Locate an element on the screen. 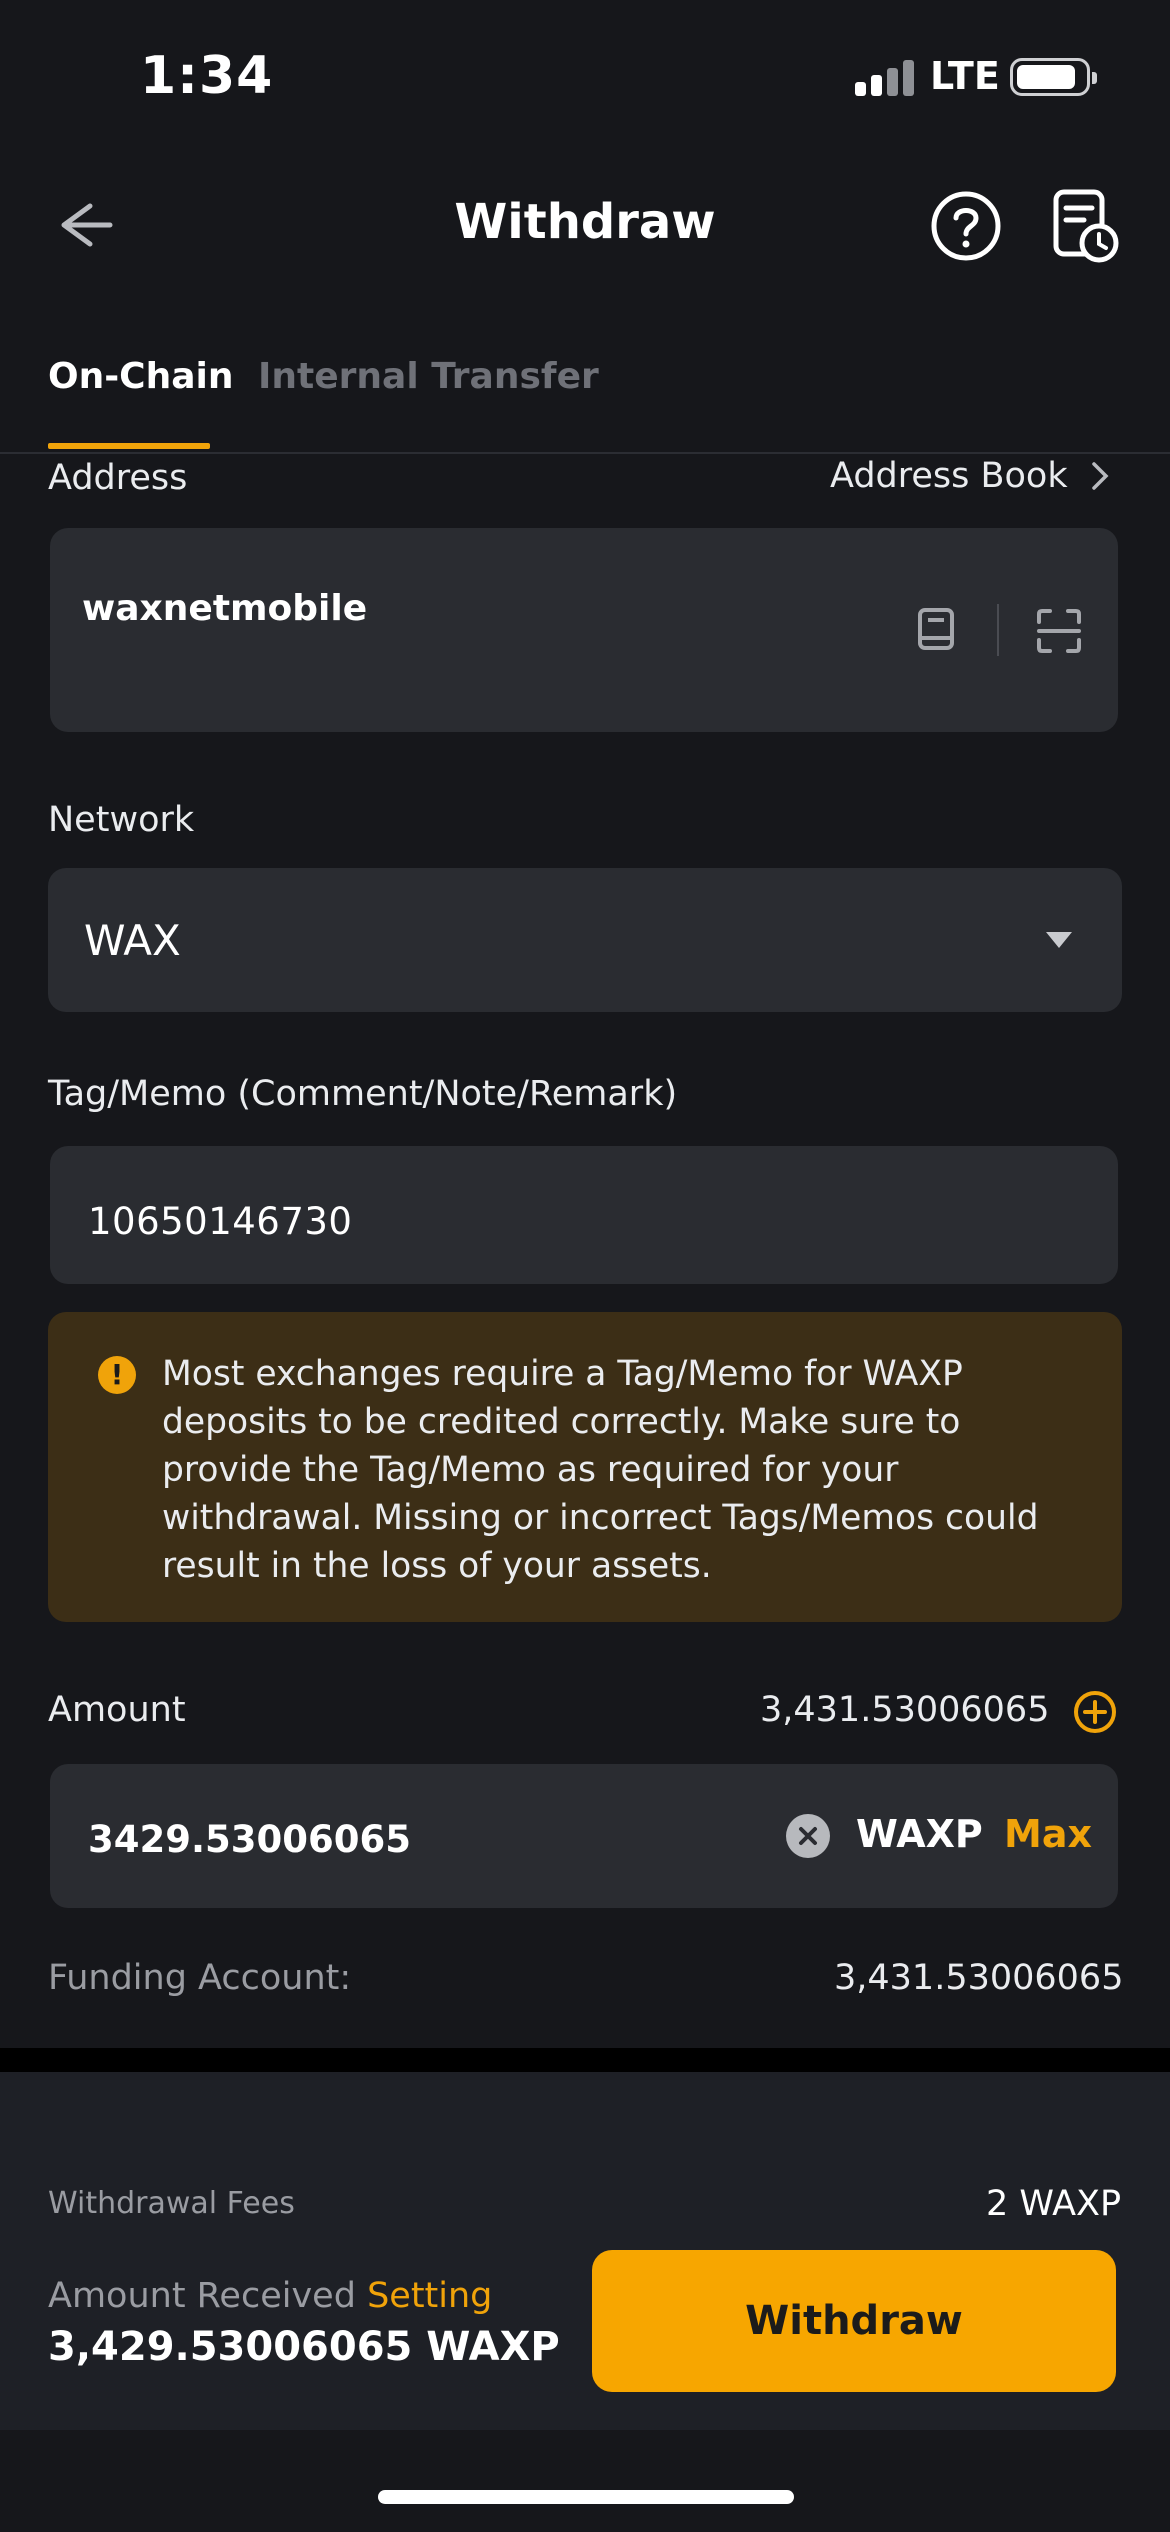 The width and height of the screenshot is (1170, 2532). amount-received-text: Amount Received is located at coordinates (202, 2296).